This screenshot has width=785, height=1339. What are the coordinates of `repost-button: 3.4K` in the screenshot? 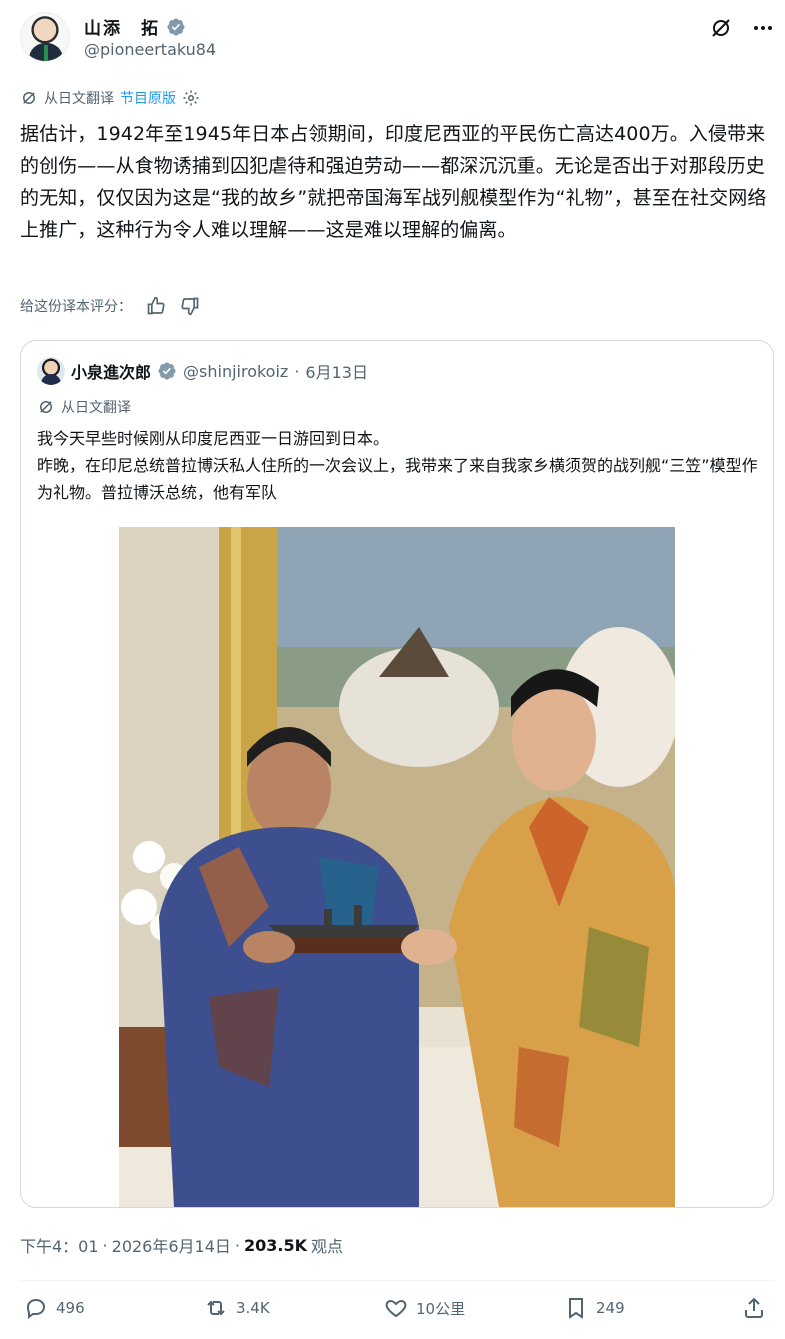 It's located at (237, 1308).